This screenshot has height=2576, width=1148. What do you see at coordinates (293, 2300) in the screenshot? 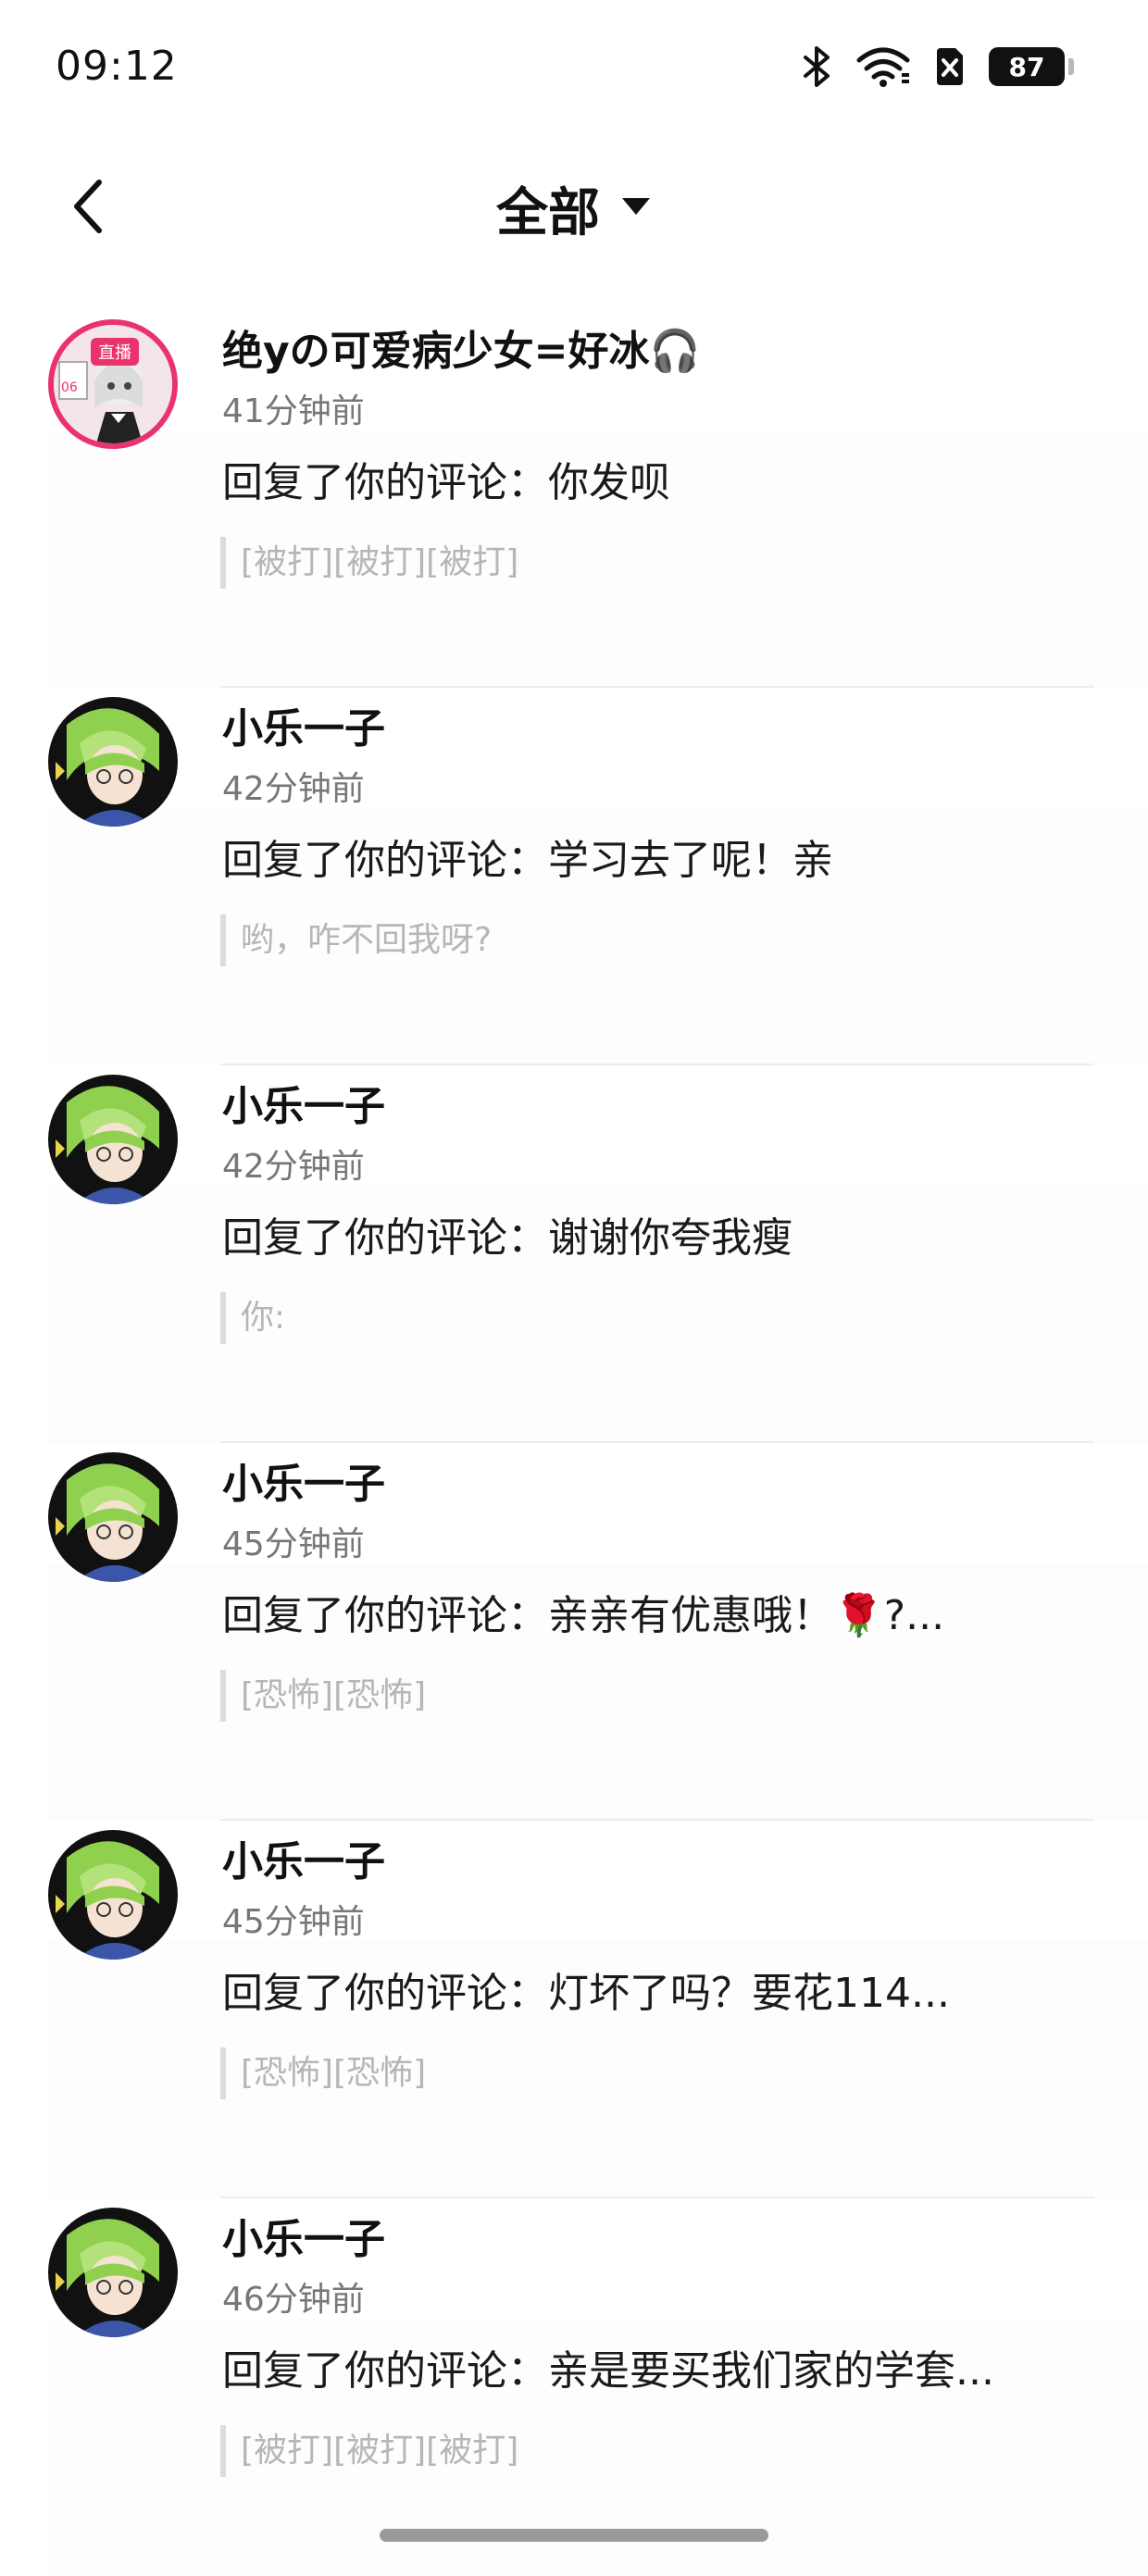
I see `timestamp: 46分钟前` at bounding box center [293, 2300].